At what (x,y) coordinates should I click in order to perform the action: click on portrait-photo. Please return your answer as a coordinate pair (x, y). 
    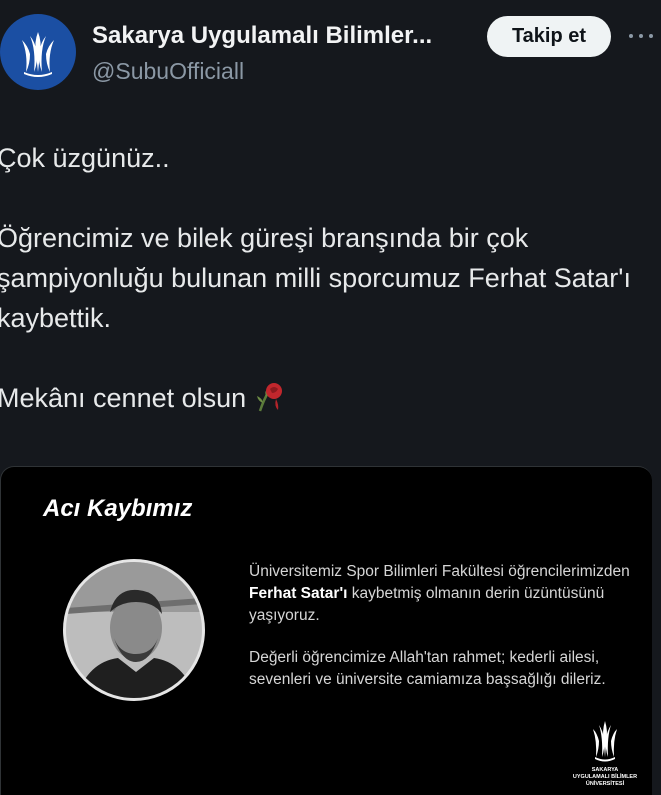
    Looking at the image, I should click on (134, 630).